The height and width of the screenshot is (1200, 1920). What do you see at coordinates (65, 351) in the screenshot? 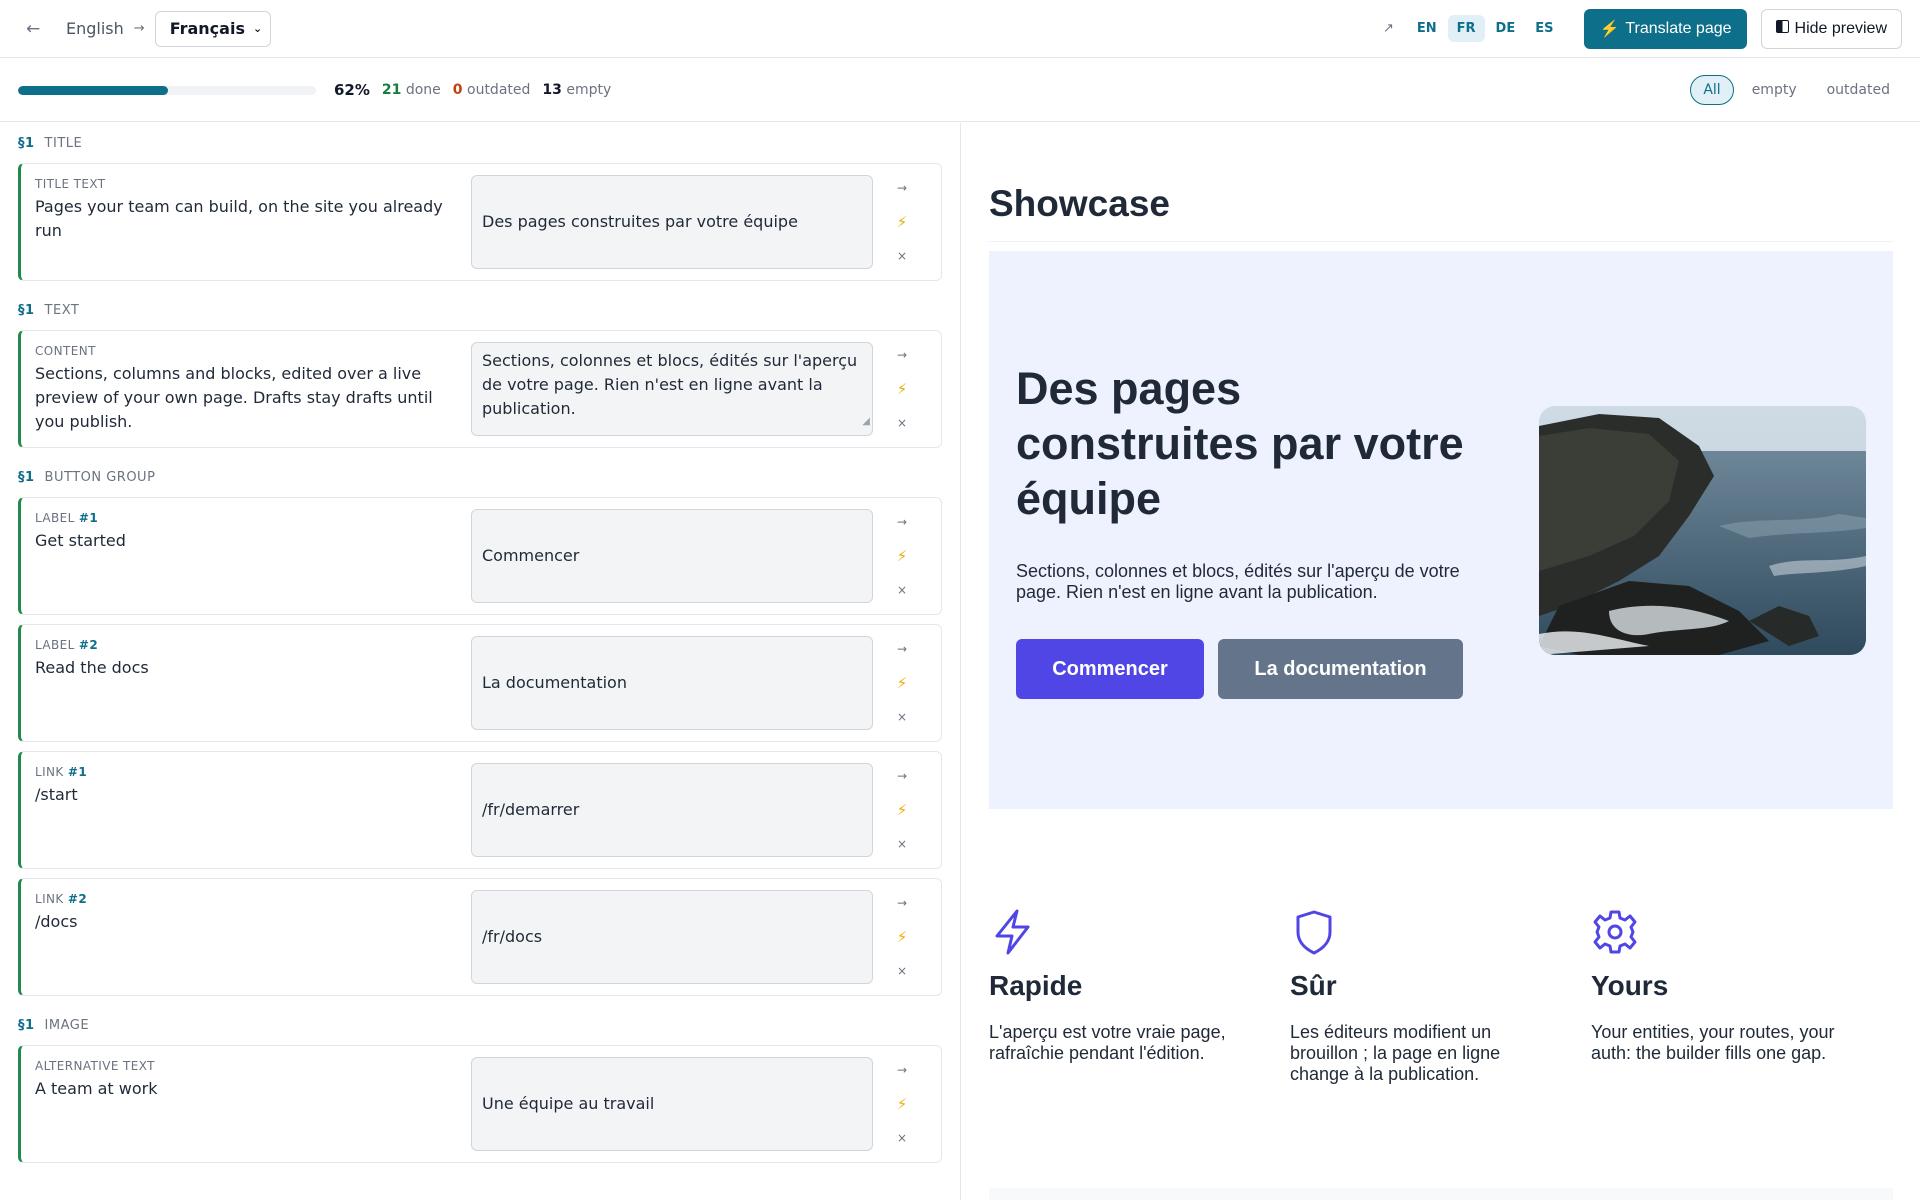
I see `field-label: CONTENT` at bounding box center [65, 351].